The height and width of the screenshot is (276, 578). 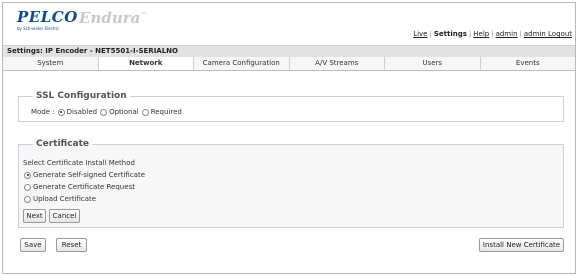 I want to click on cancel-button: Cancel, so click(x=64, y=216).